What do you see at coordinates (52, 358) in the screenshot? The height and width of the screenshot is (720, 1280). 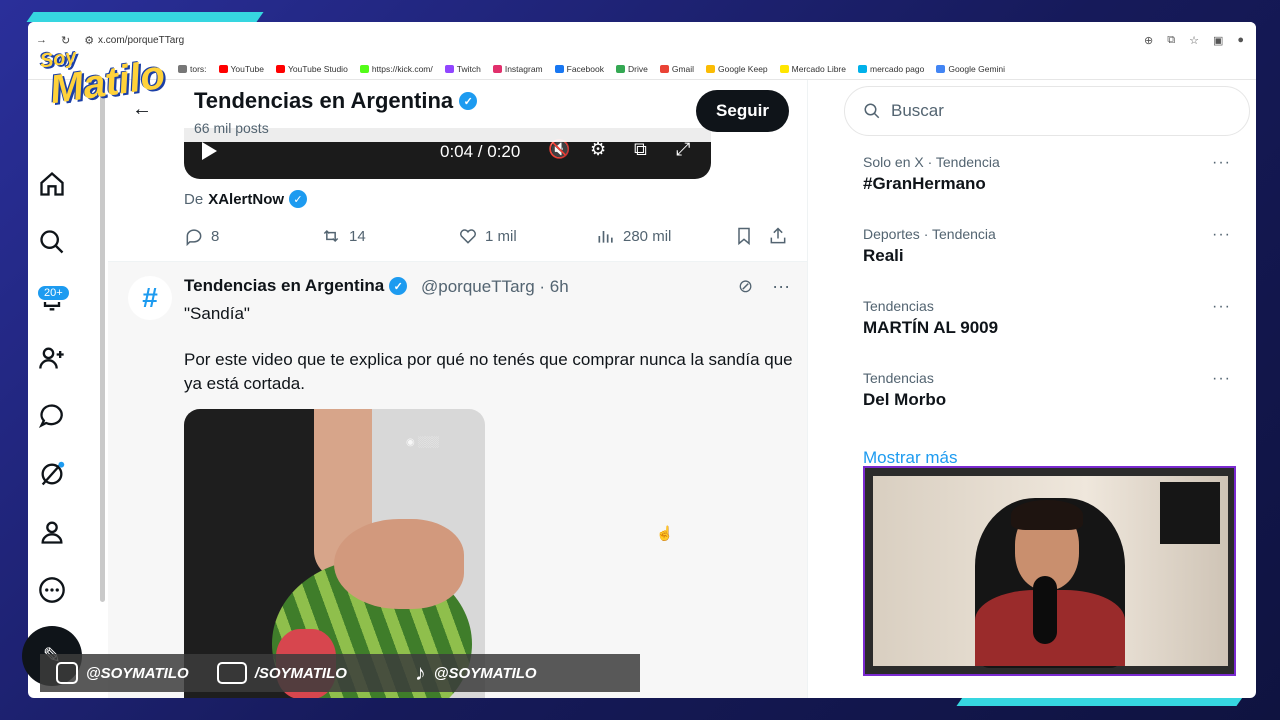 I see `follow-people-icon` at bounding box center [52, 358].